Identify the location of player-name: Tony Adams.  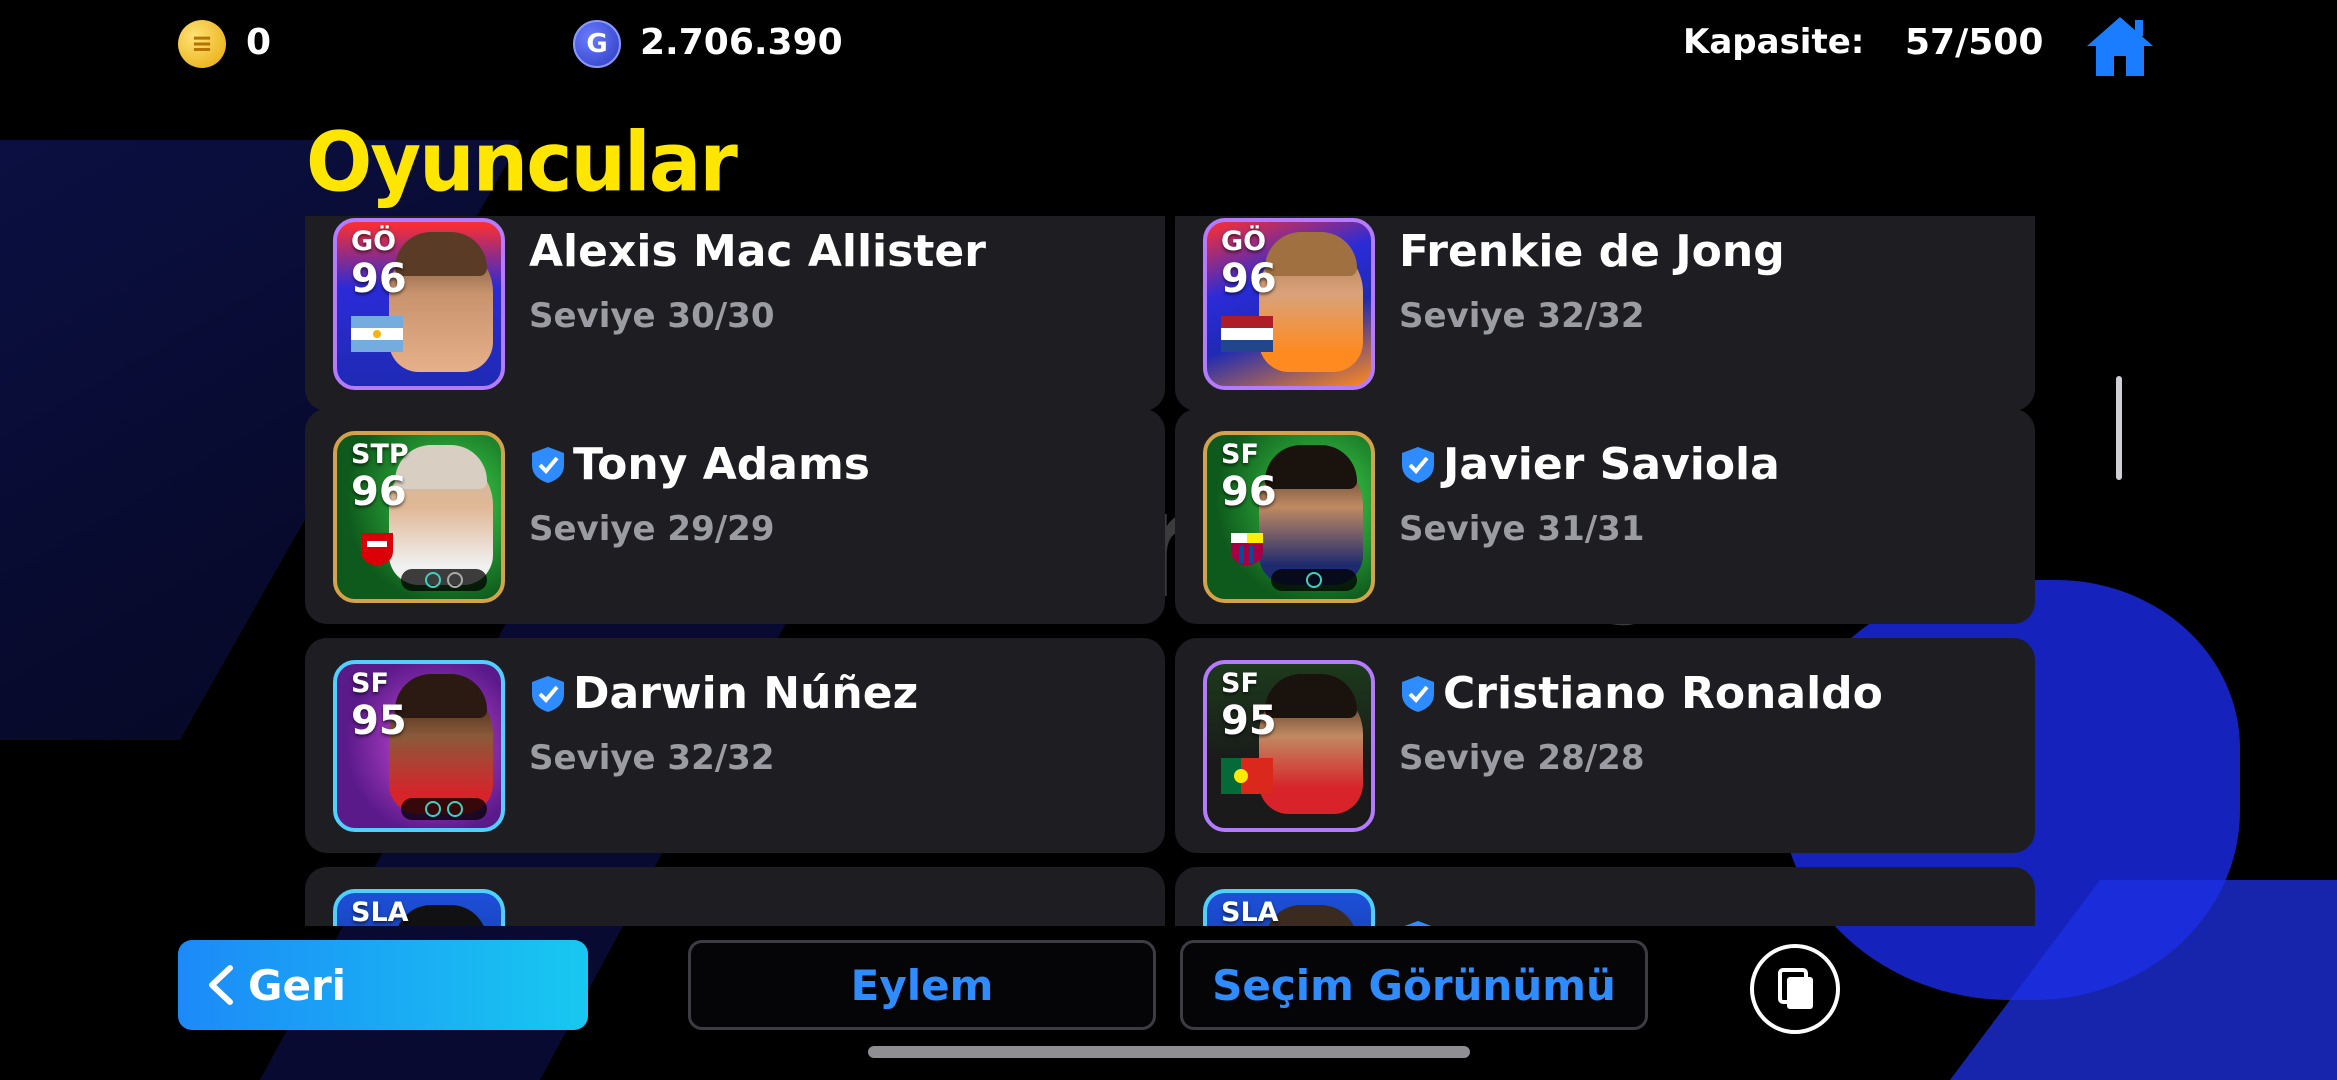
(699, 464).